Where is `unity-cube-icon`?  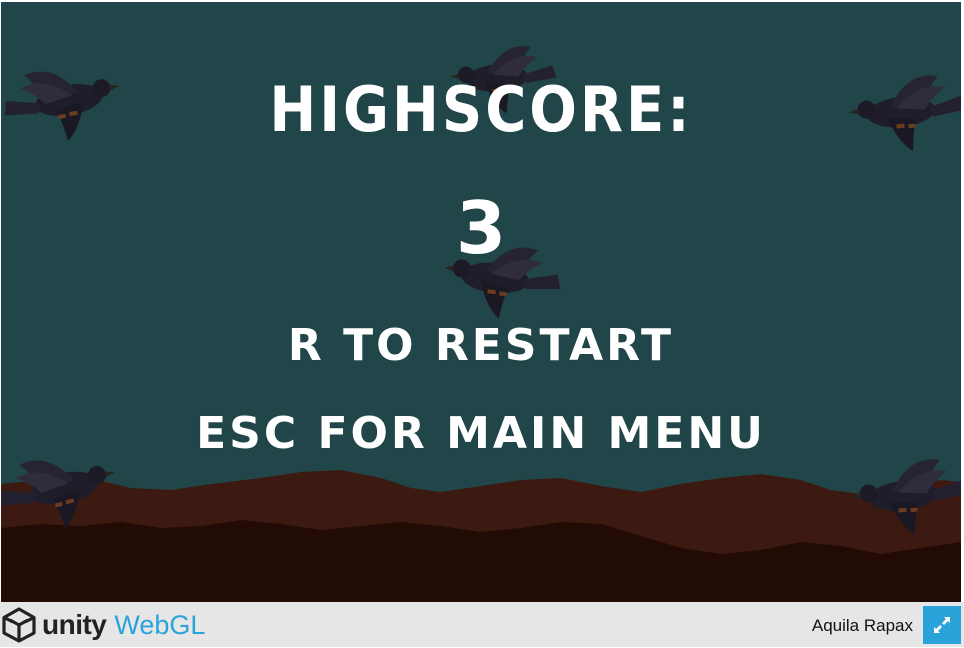
unity-cube-icon is located at coordinates (19, 625).